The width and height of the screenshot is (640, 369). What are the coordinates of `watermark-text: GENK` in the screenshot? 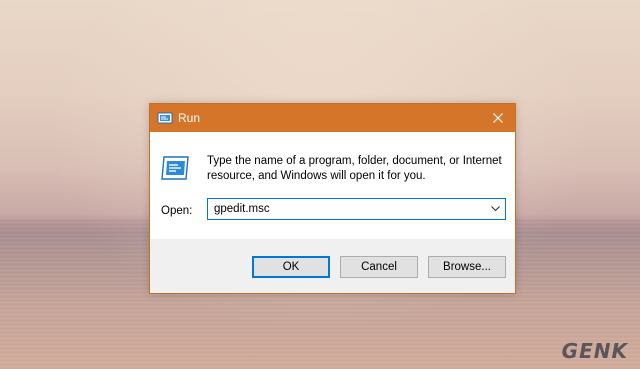 It's located at (594, 351).